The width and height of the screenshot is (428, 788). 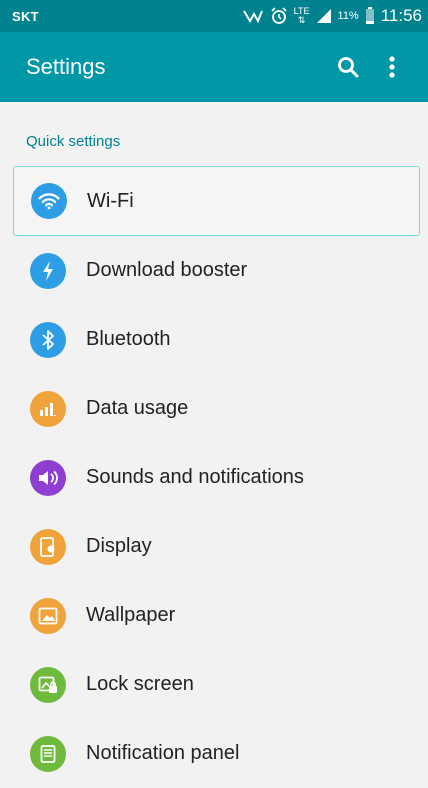 What do you see at coordinates (214, 408) in the screenshot?
I see `setting-item-data-usage: Data usage` at bounding box center [214, 408].